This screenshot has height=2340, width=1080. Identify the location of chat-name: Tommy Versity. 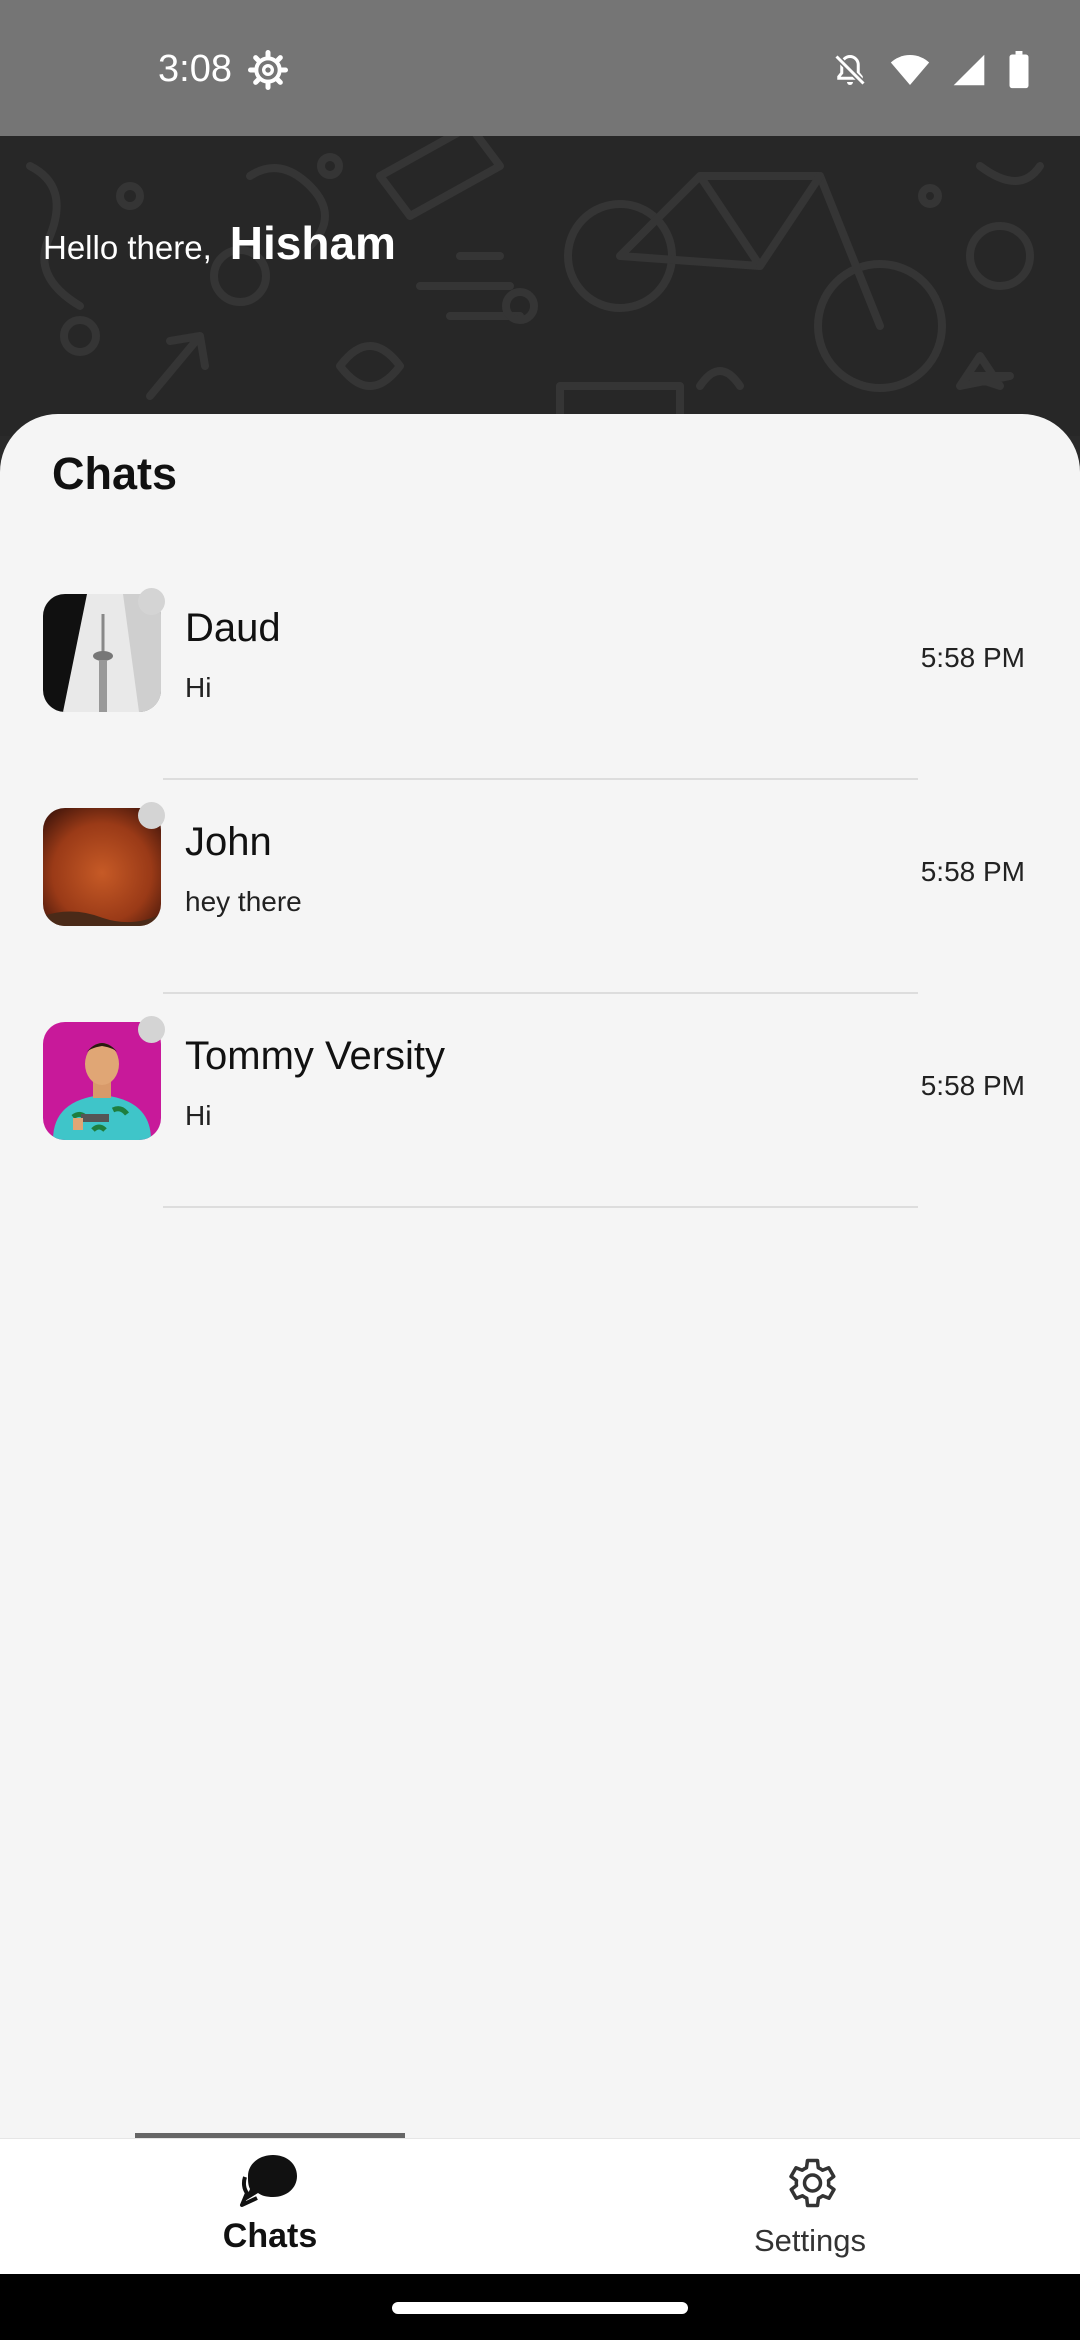
(315, 1056).